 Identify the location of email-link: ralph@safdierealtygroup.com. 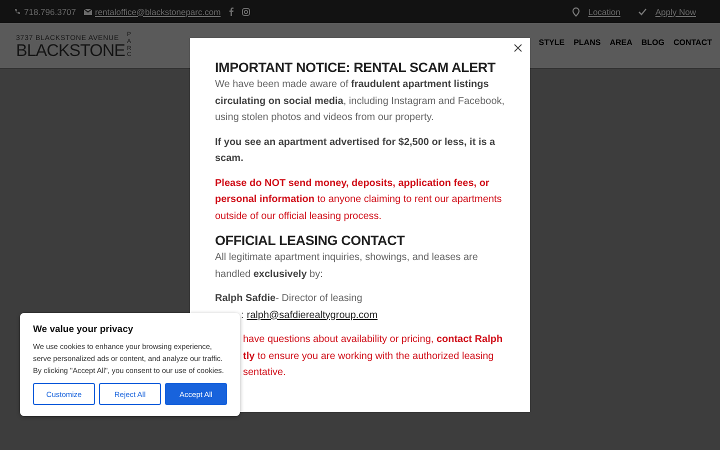
(312, 316).